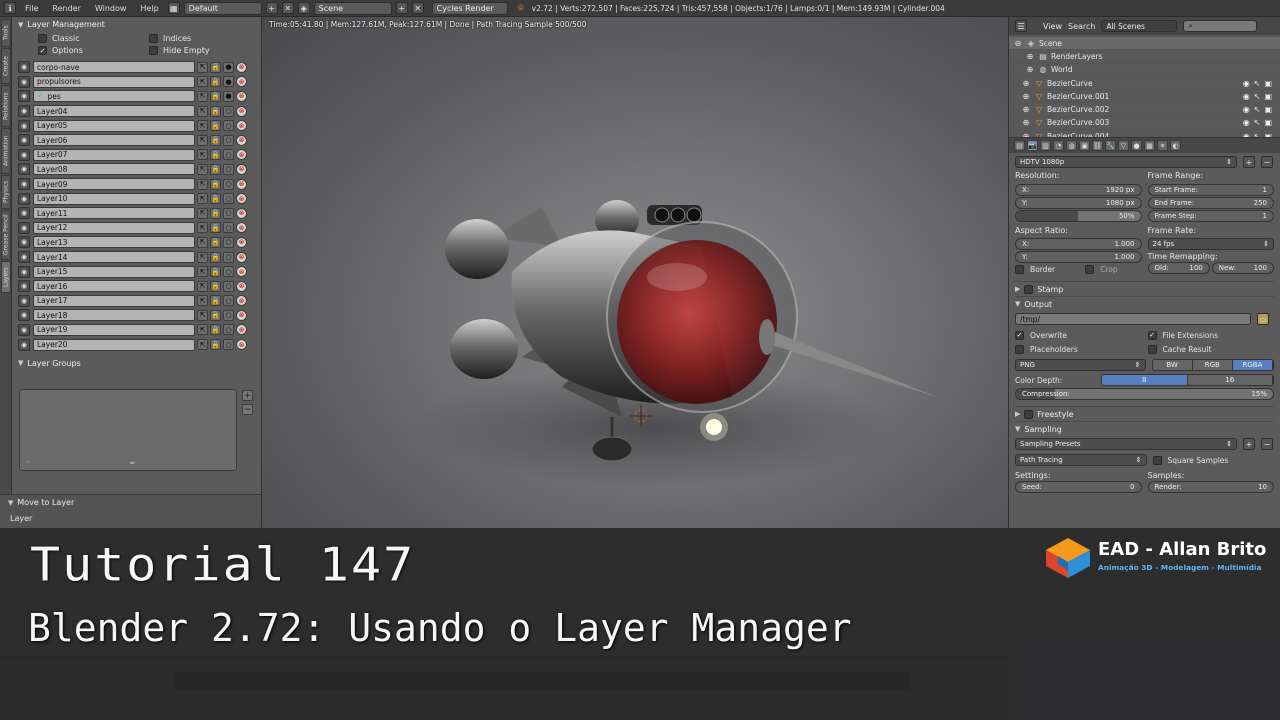  I want to click on remap-new-field: New: 100, so click(1242, 268).